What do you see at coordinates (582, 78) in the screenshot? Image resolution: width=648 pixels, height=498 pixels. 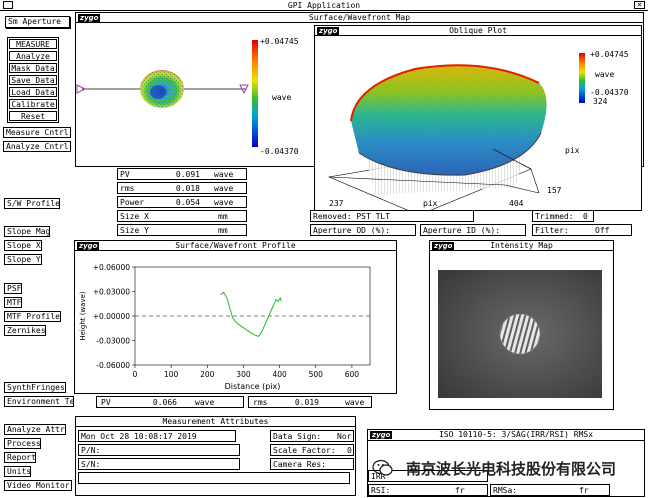 I see `oblique-colorbar` at bounding box center [582, 78].